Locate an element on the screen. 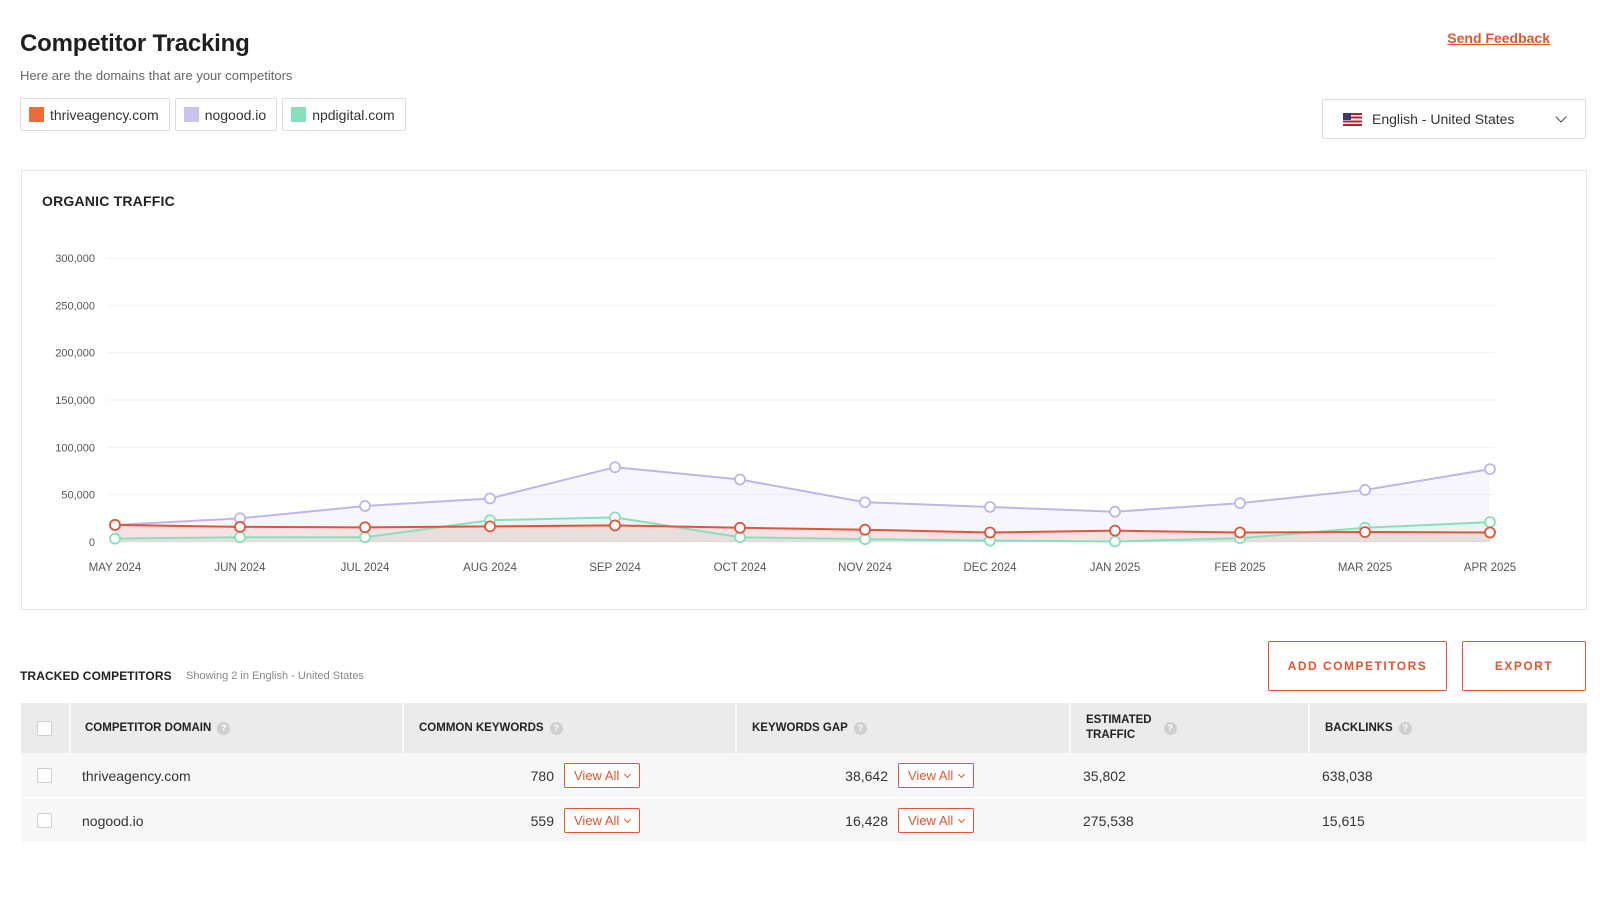  common-keywords-value: 780 is located at coordinates (542, 775).